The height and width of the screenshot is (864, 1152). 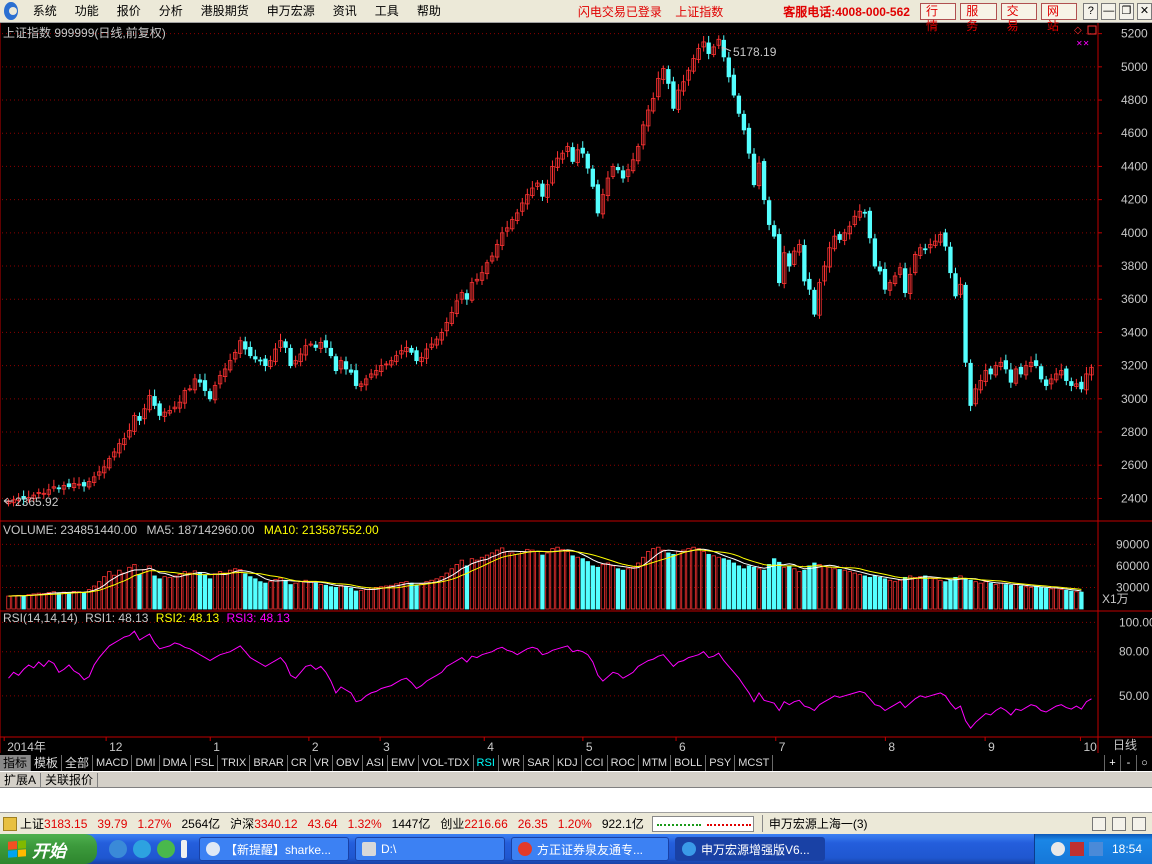 What do you see at coordinates (1099, 823) in the screenshot?
I see `notepad-icon` at bounding box center [1099, 823].